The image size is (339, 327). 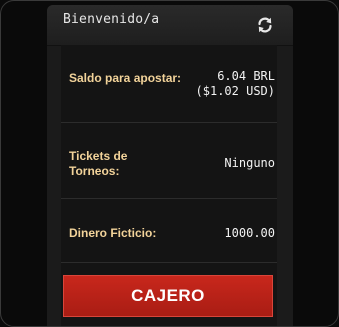 I want to click on tournament-tickets-label: Tickets de Torneos:, so click(x=98, y=164).